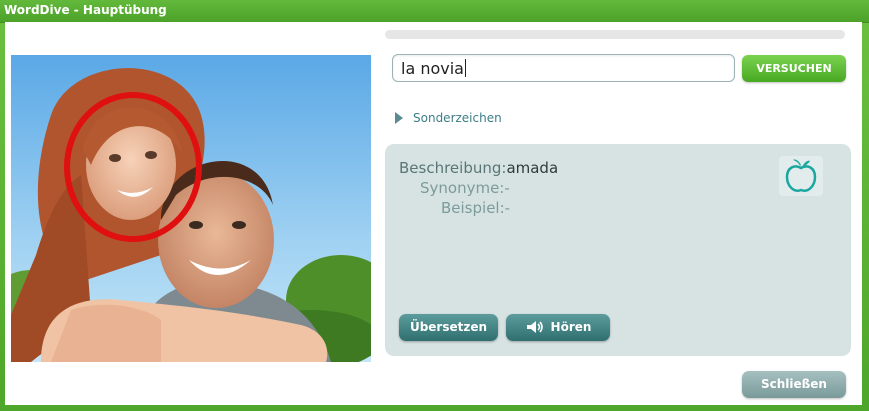  Describe the element at coordinates (448, 327) in the screenshot. I see `translate-button: Übersetzen` at that location.